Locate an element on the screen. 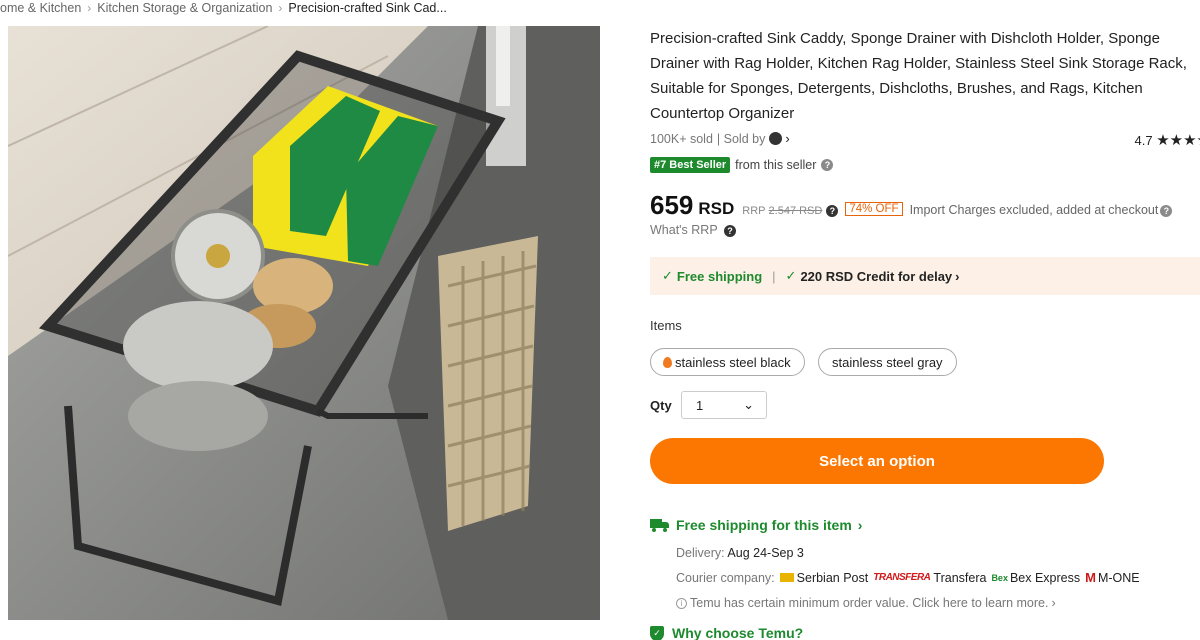 The width and height of the screenshot is (1200, 640). rating: 4.7 ★★★★ is located at coordinates (1167, 140).